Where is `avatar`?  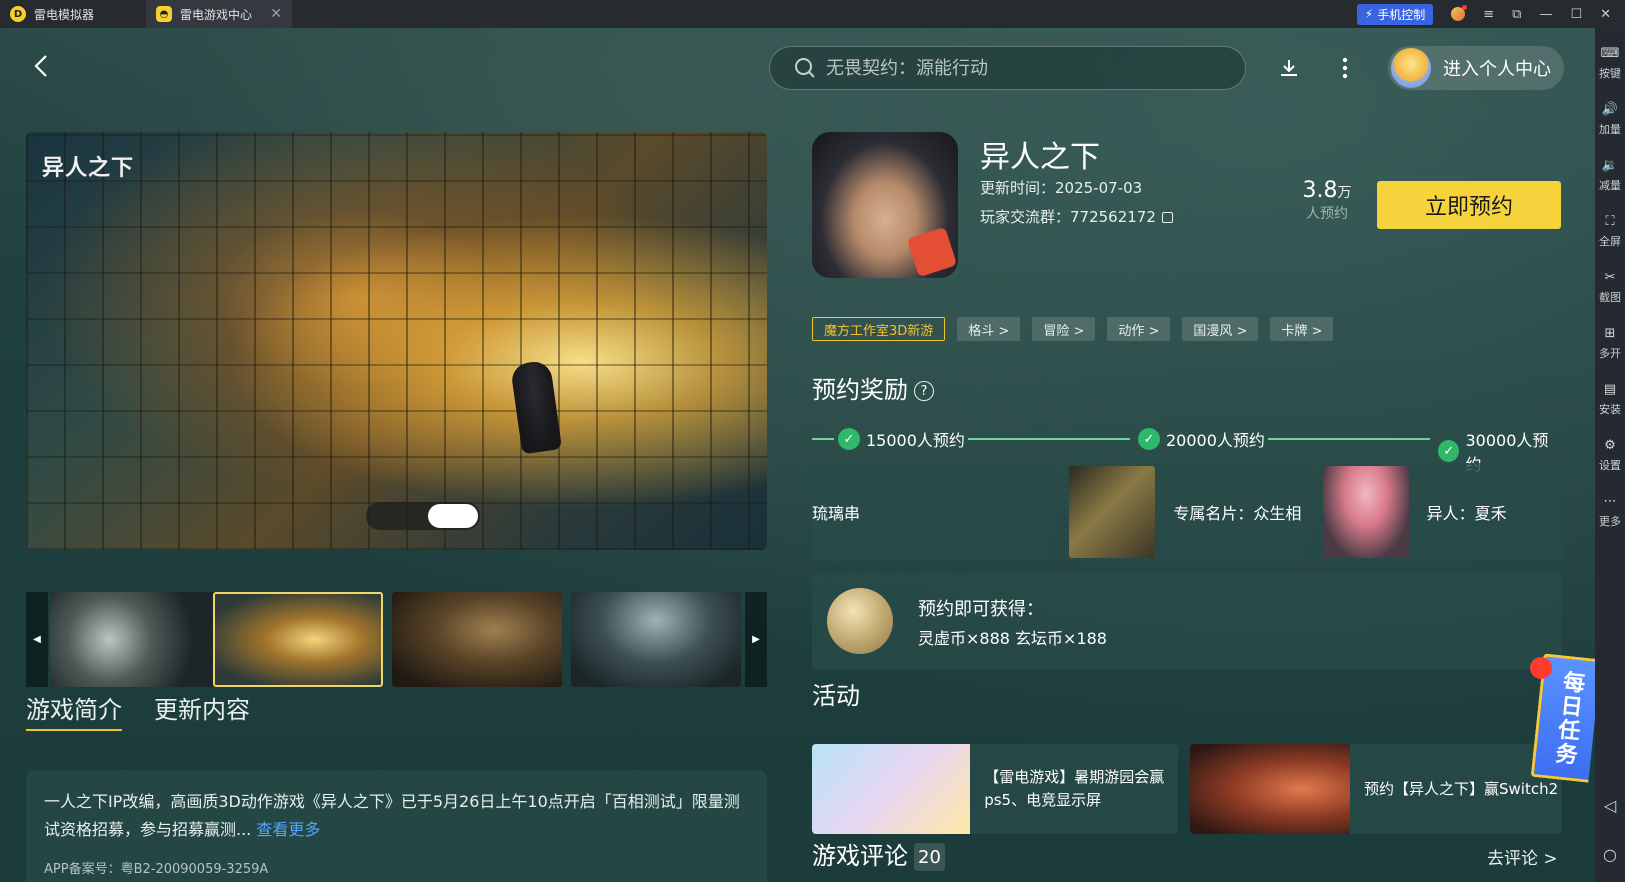
avatar is located at coordinates (1411, 68).